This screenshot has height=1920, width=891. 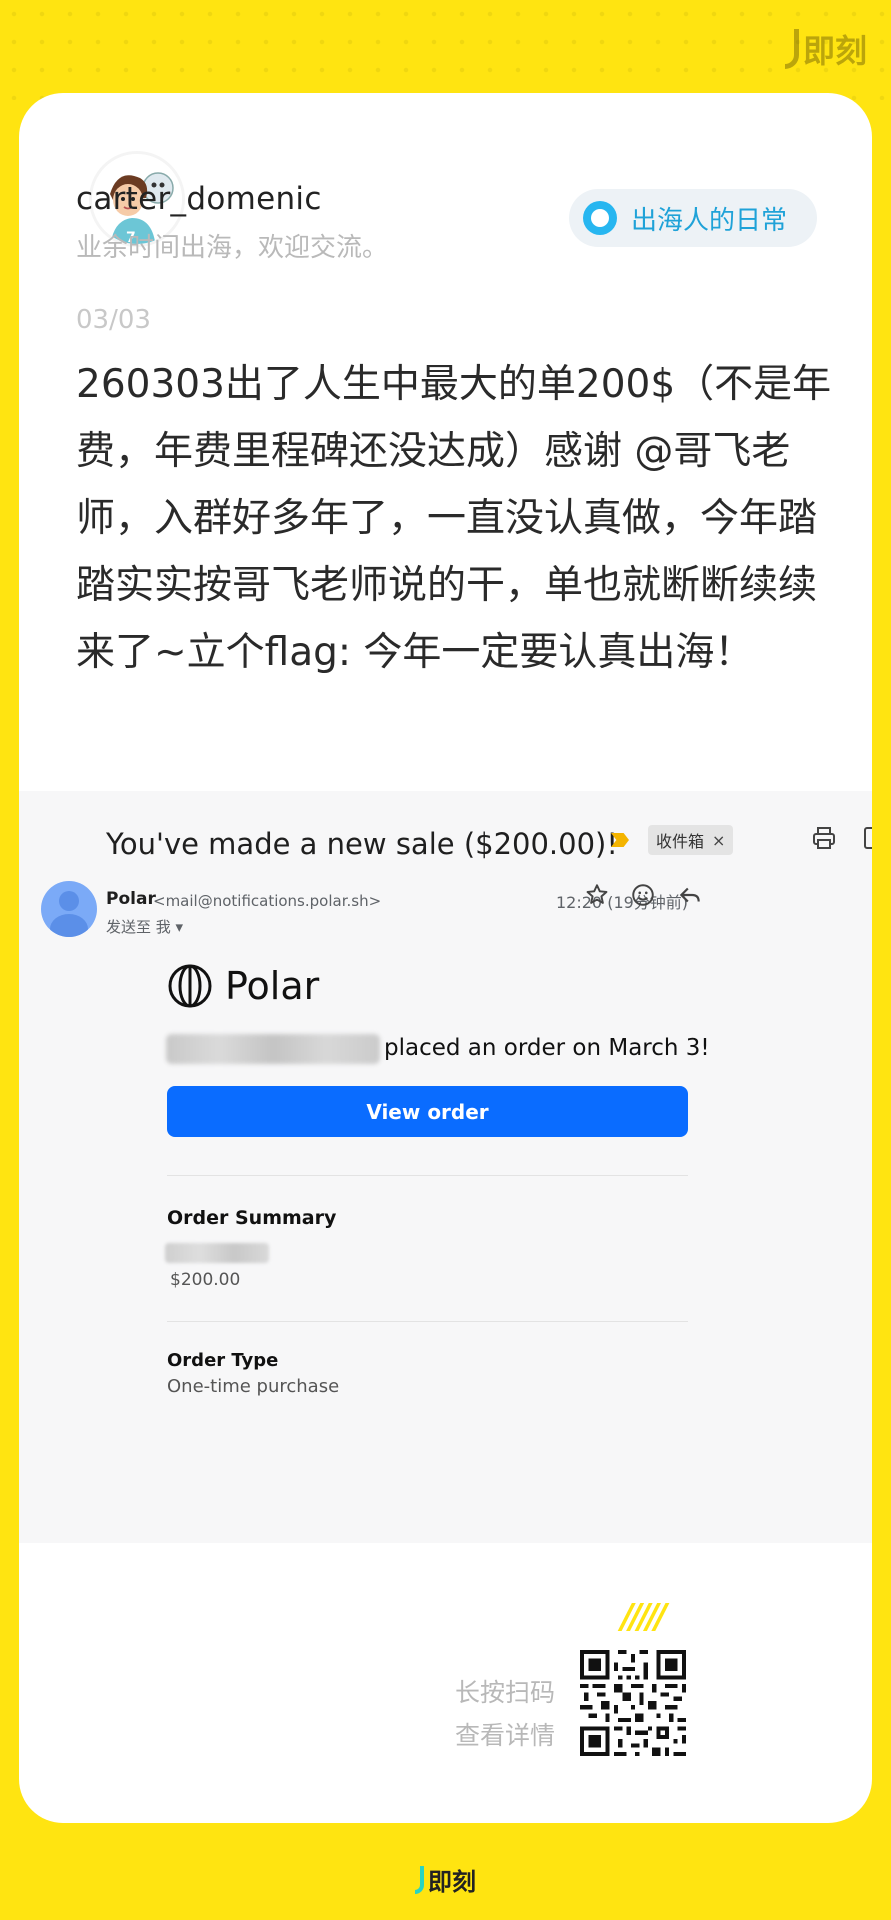 I want to click on reply-icon, so click(x=690, y=897).